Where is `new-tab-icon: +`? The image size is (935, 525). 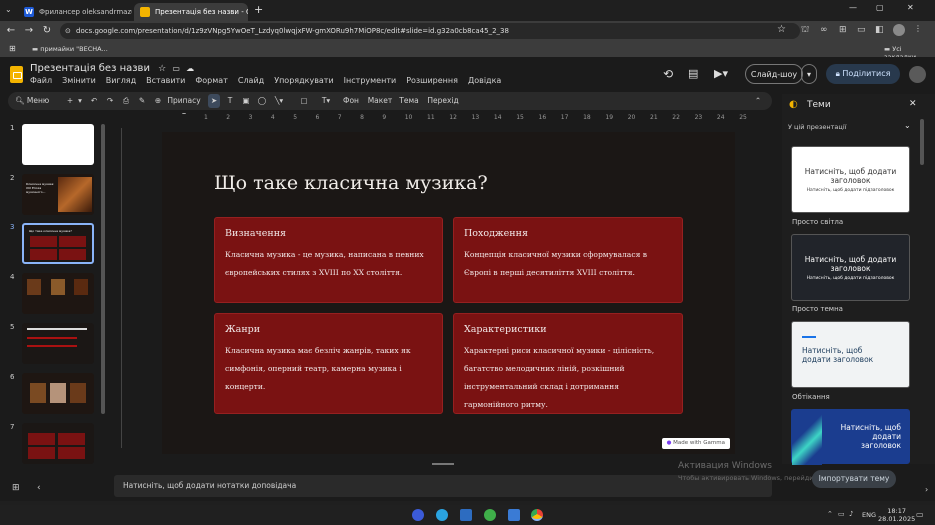 new-tab-icon: + is located at coordinates (258, 9).